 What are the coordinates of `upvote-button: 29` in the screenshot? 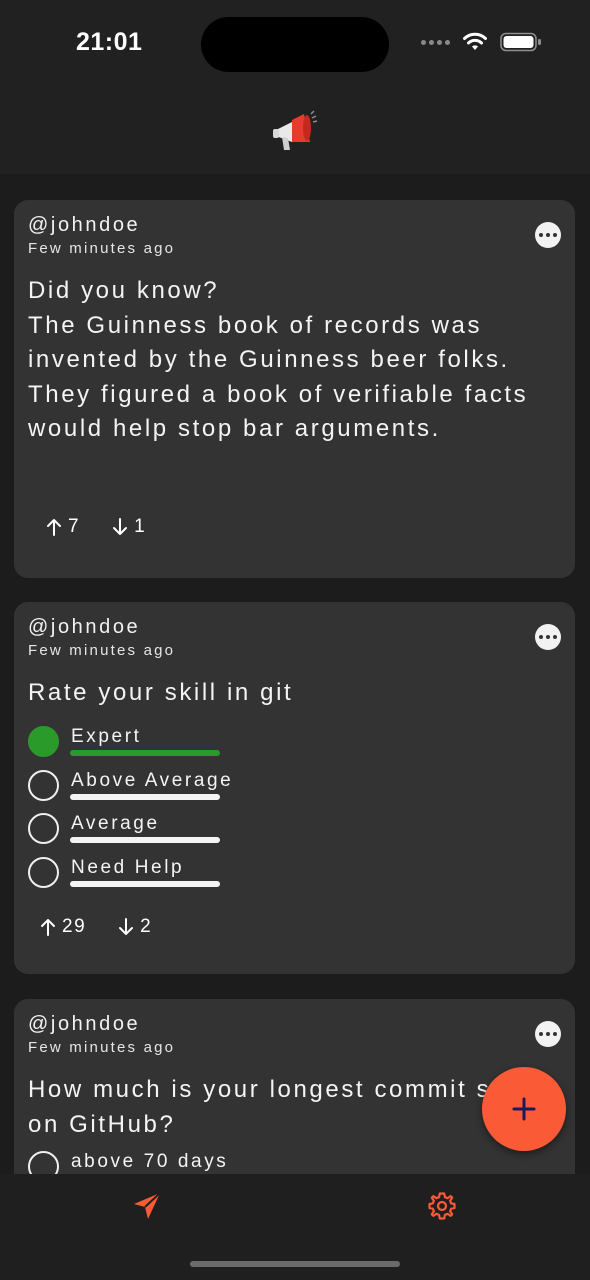 It's located at (62, 927).